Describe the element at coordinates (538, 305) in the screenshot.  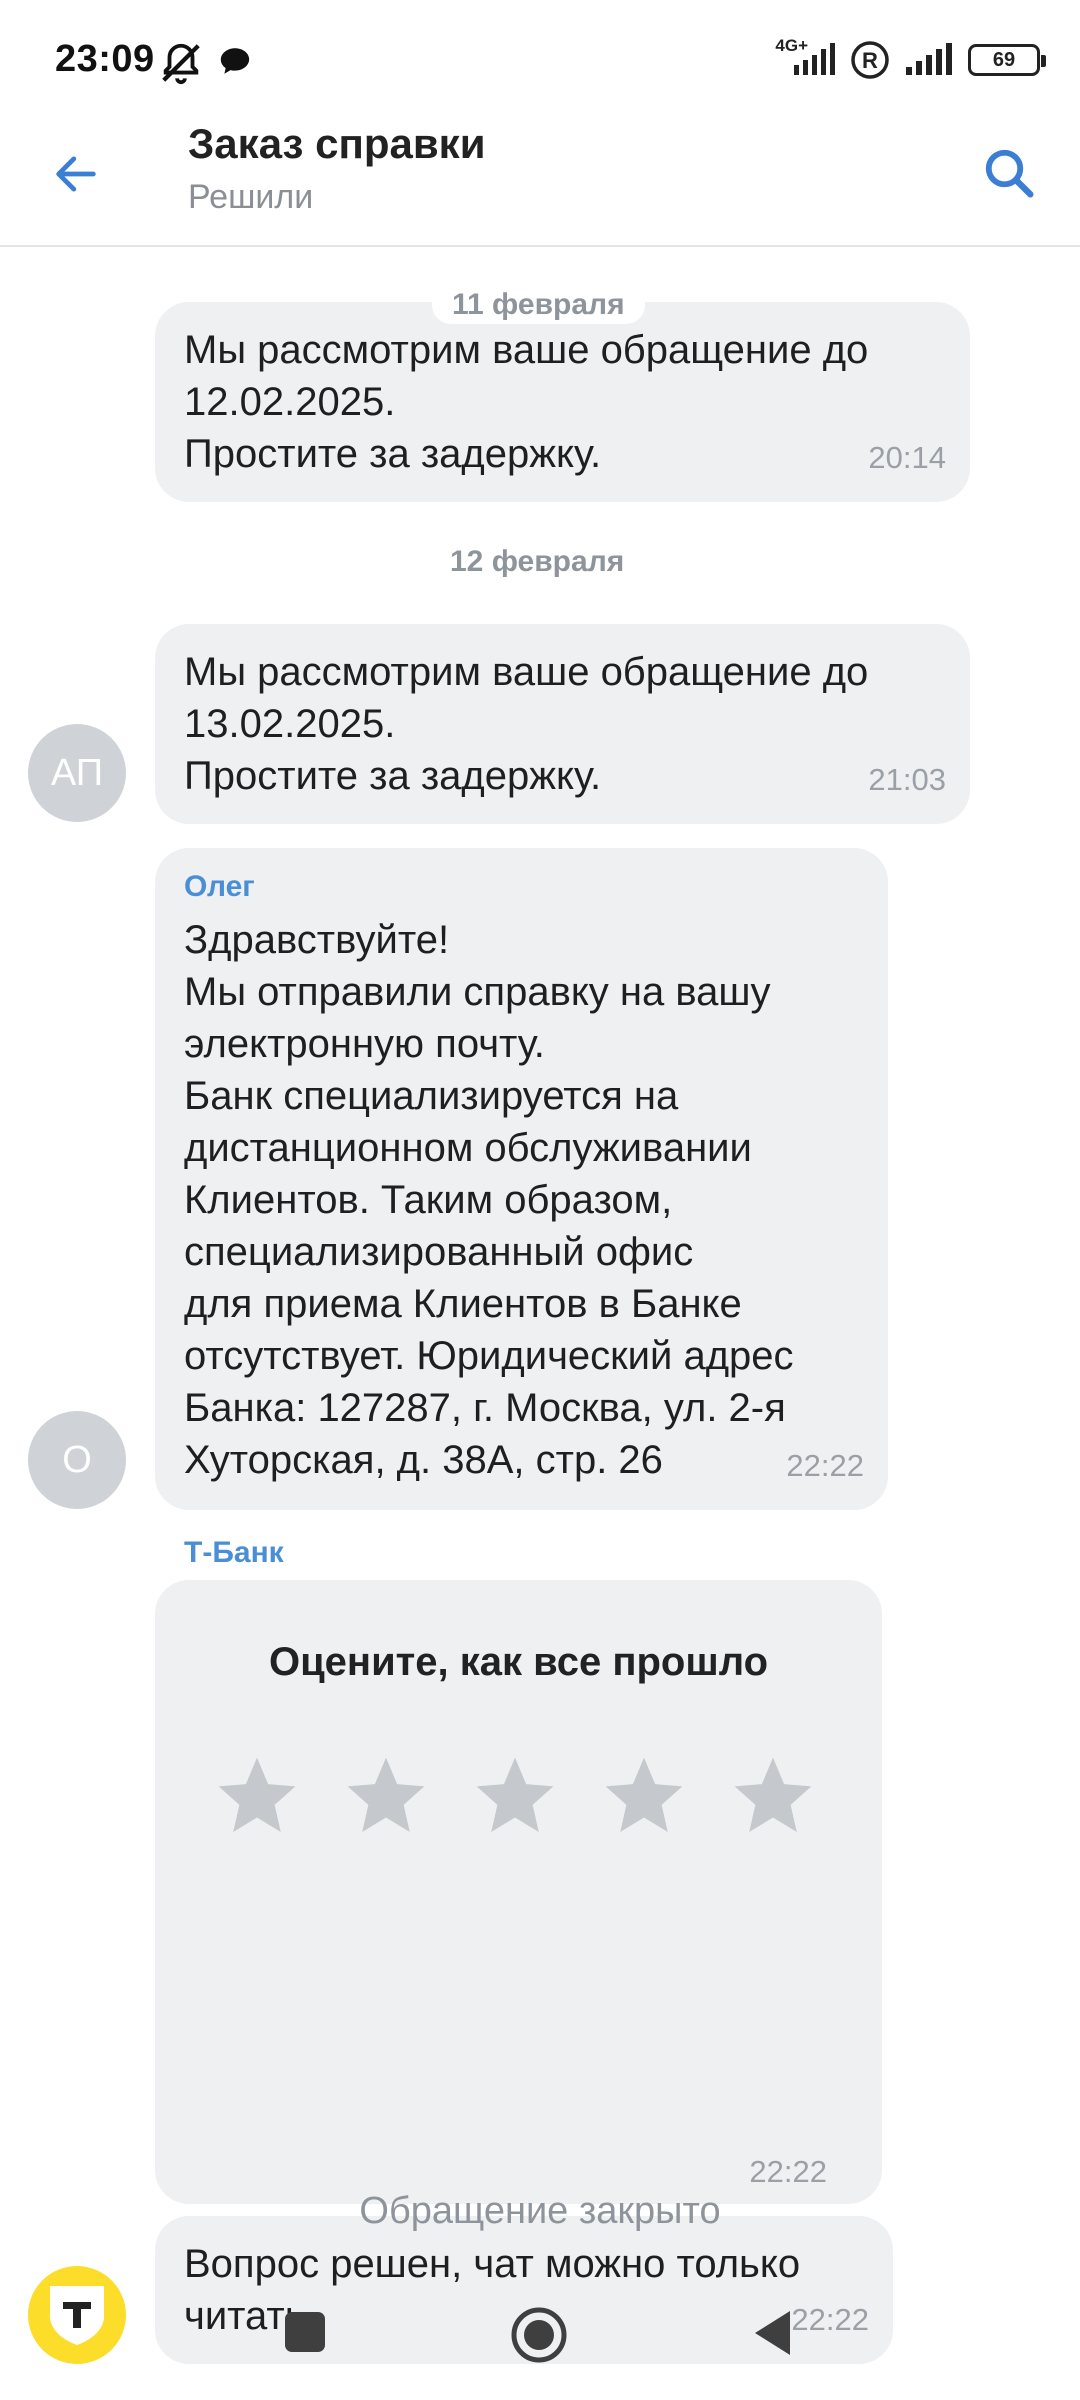
I see `date-separator: 11 февраля` at that location.